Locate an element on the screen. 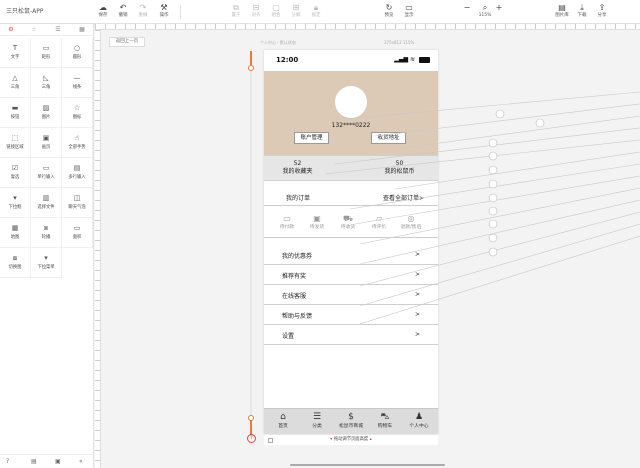  coins-stat: 50 我的松鼠币 is located at coordinates (397, 168).